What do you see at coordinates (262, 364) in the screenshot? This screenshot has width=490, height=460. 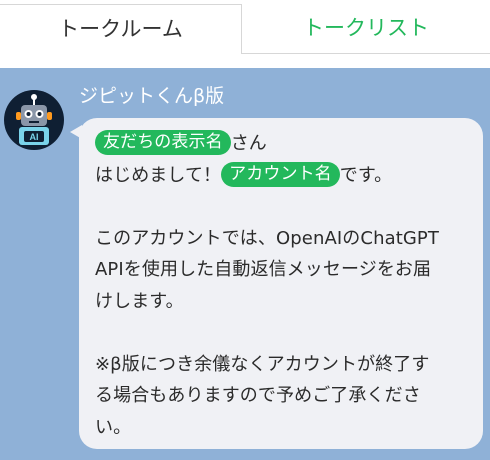 I see `message-line-6: ※β版につき余儀なくアカウントが終了す` at bounding box center [262, 364].